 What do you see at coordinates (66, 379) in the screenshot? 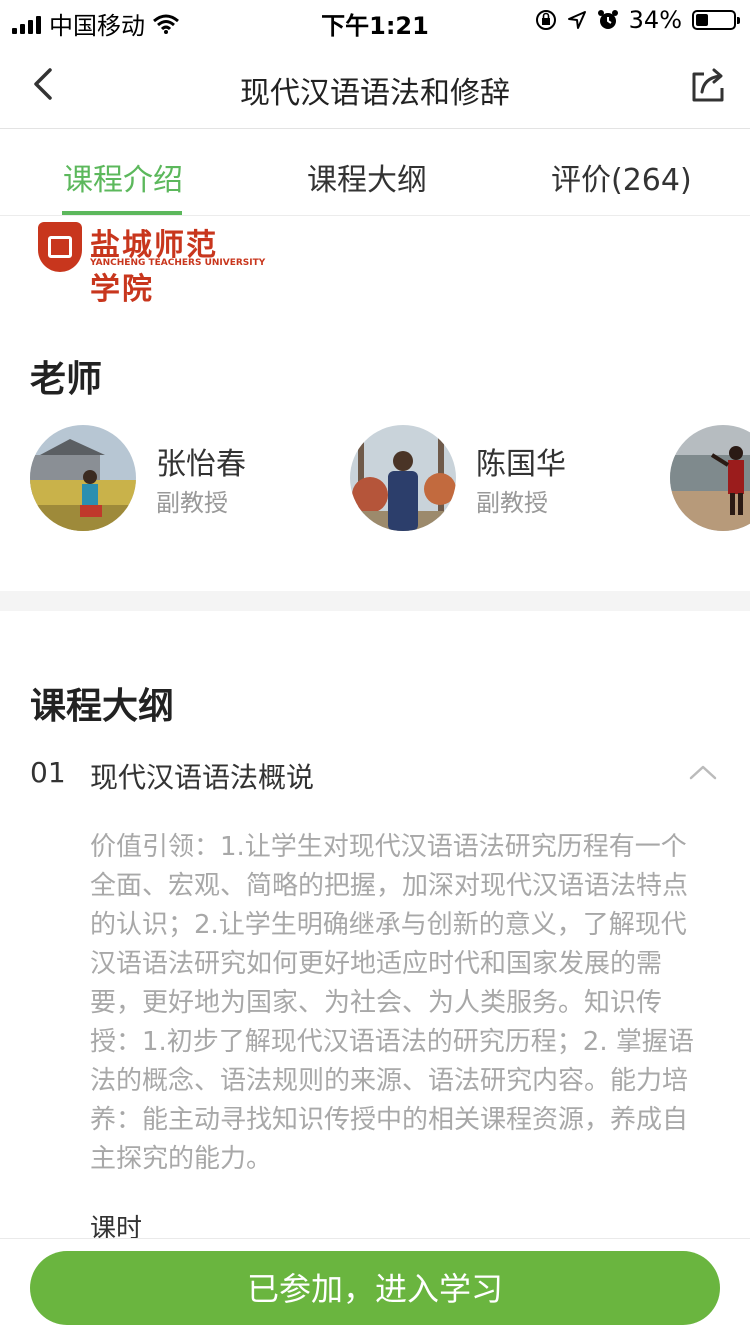
I see `teachers-section-title: 老师` at bounding box center [66, 379].